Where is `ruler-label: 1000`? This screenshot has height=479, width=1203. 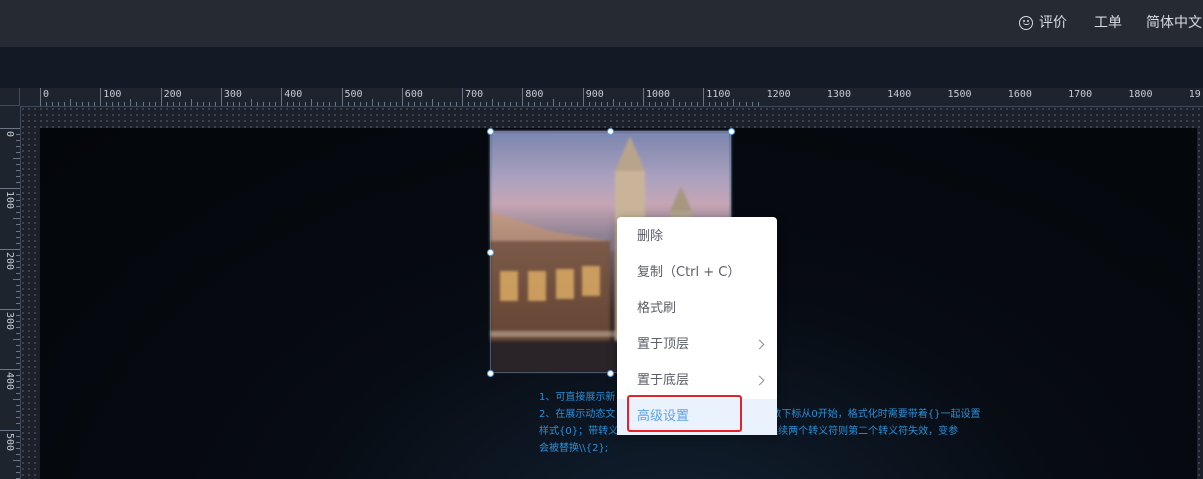 ruler-label: 1000 is located at coordinates (658, 94).